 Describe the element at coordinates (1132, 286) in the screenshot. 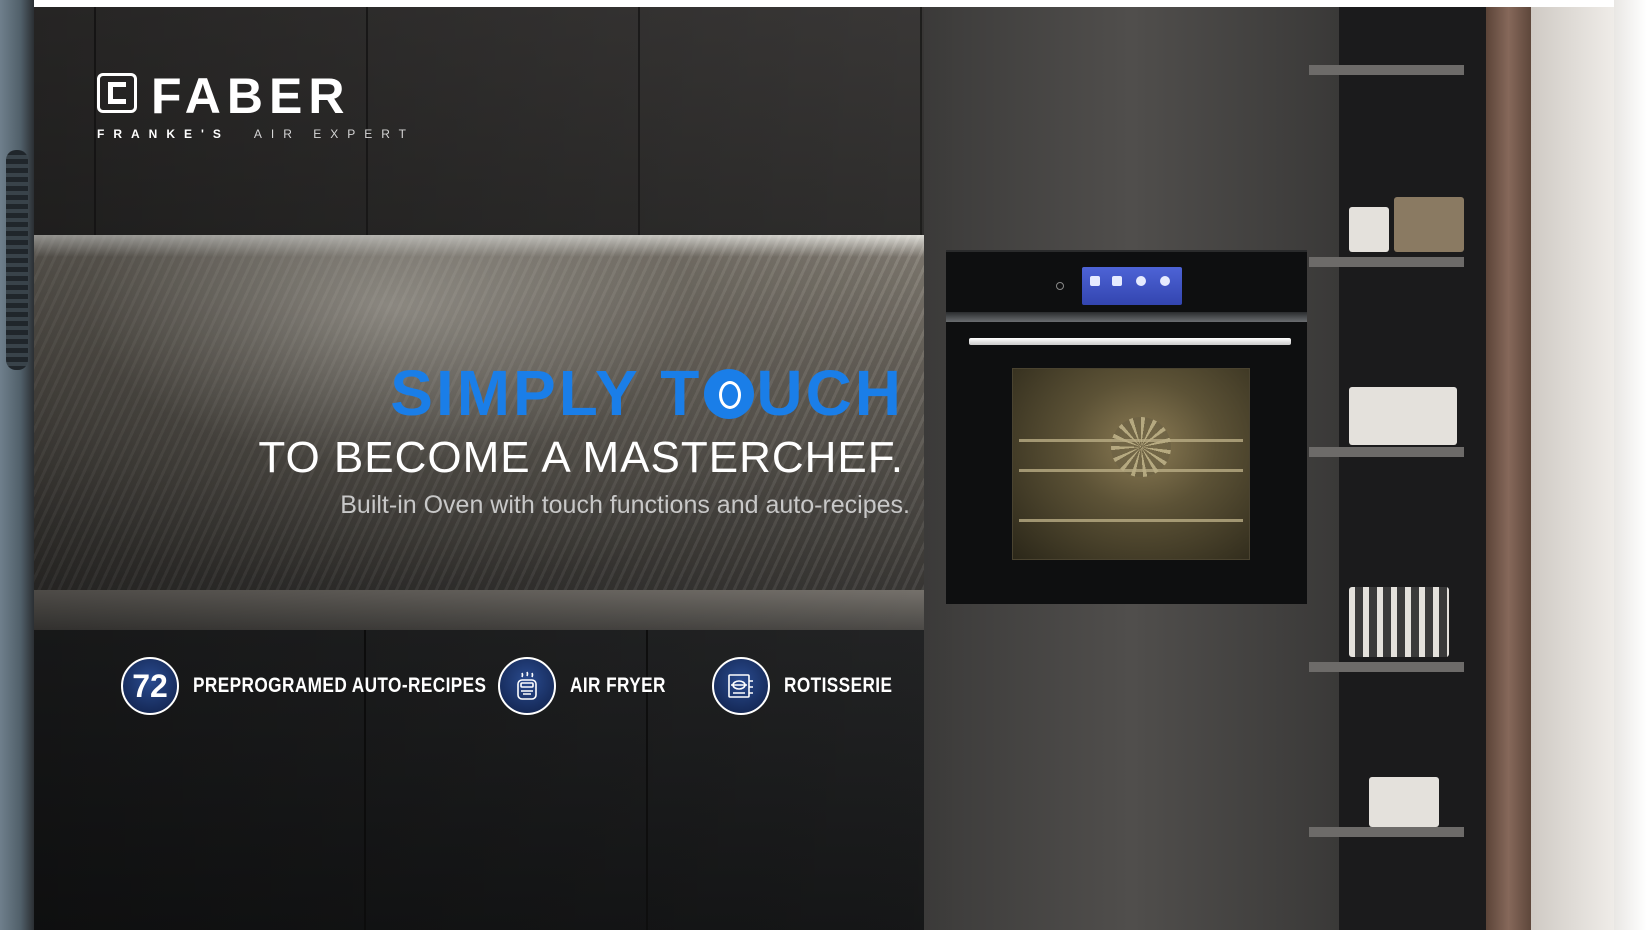

I see `oven-touch-display` at that location.